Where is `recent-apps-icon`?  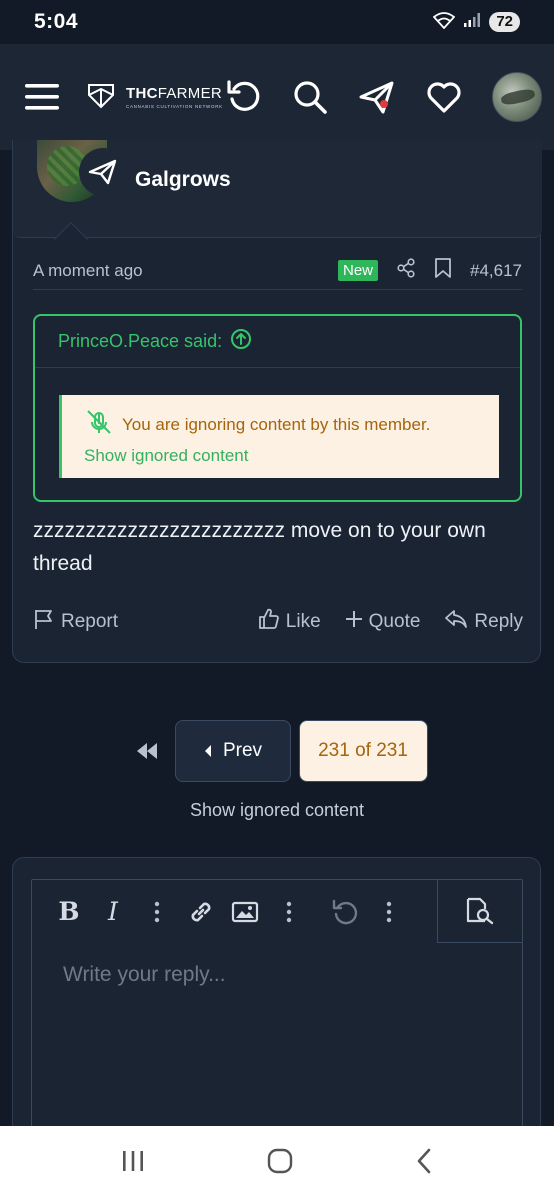 recent-apps-icon is located at coordinates (133, 1163).